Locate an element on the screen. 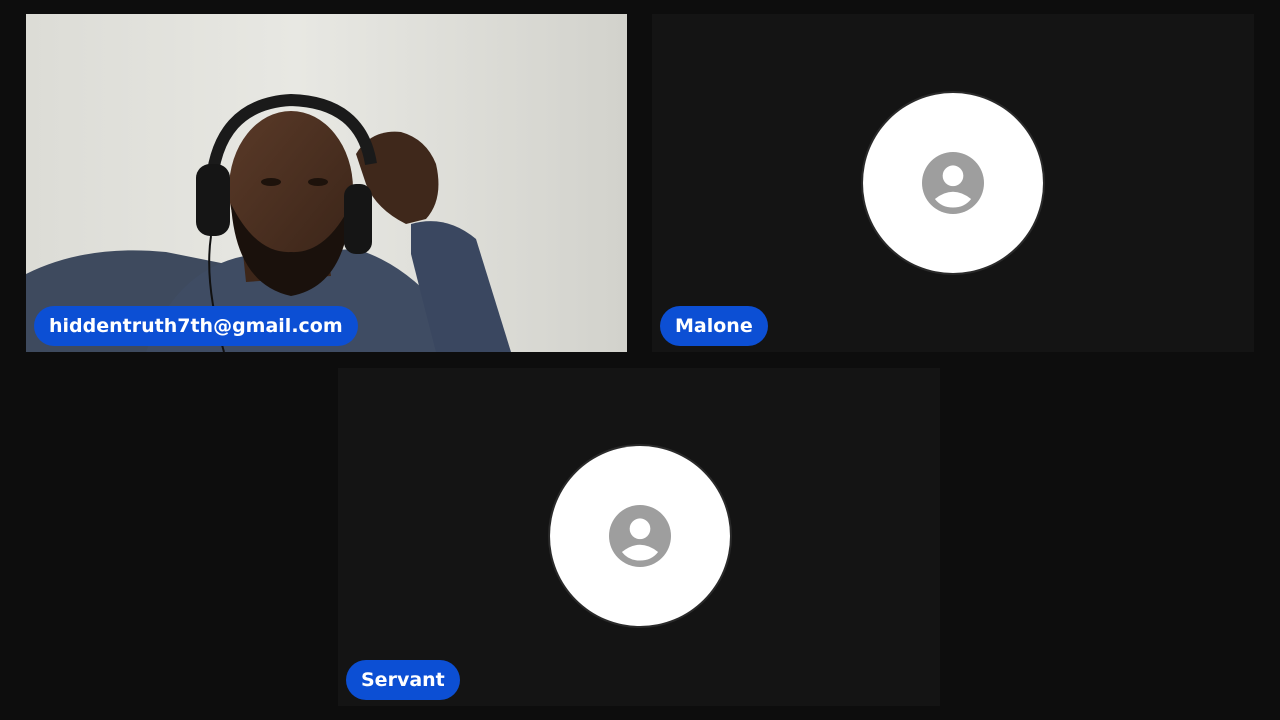 The height and width of the screenshot is (720, 1280). participant-name-tag: hiddentruth7th@gmail.com is located at coordinates (196, 326).